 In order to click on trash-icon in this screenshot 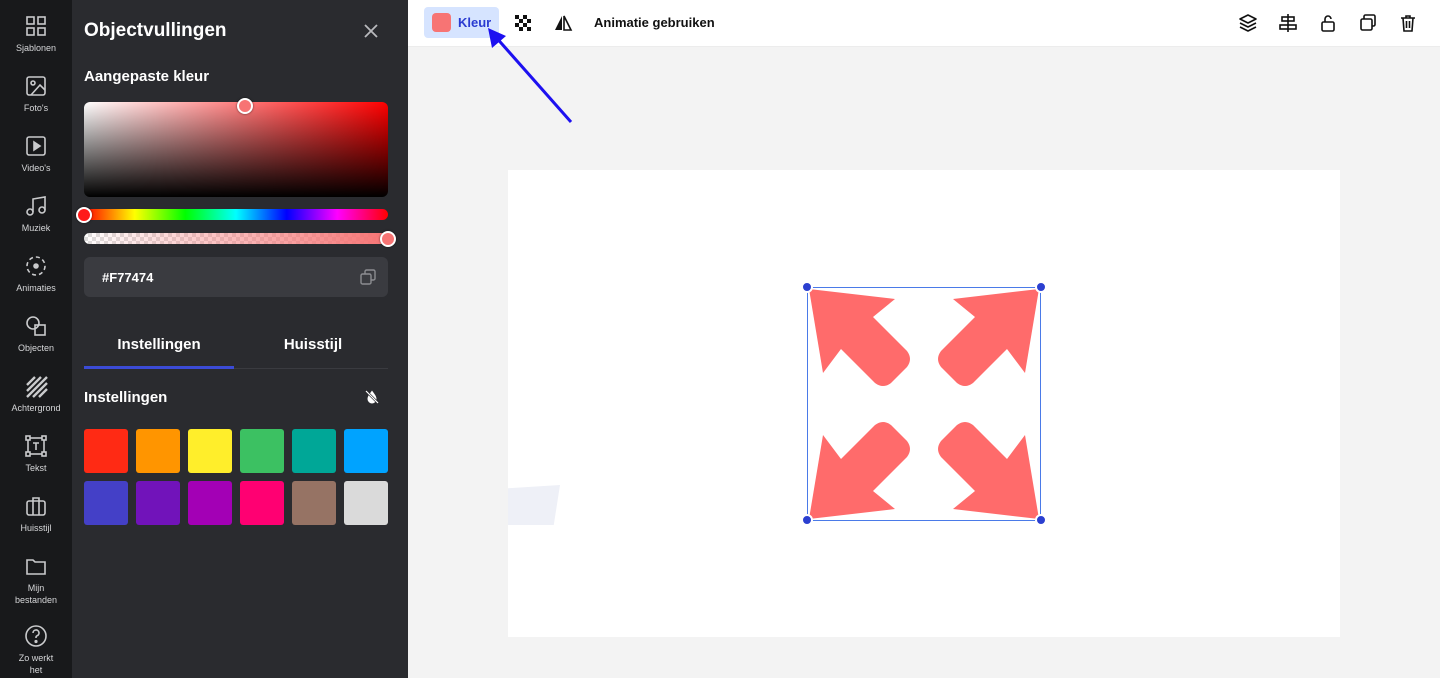, I will do `click(1408, 23)`.